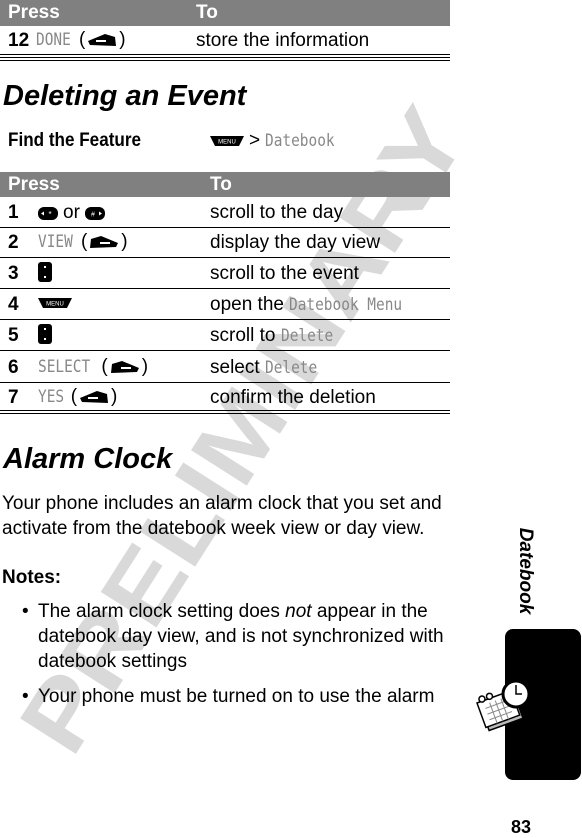  I want to click on or-text: or, so click(71, 212).